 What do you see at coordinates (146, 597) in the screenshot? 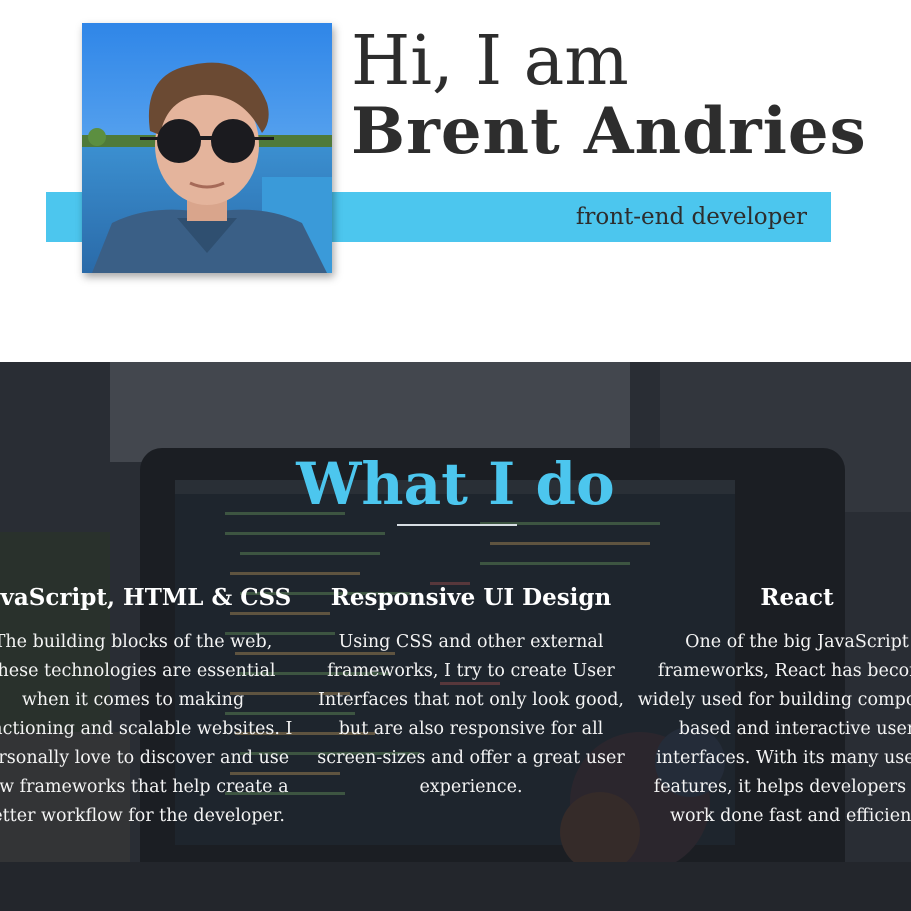
I see `skill-title: JavaScript, HTML & CSS` at bounding box center [146, 597].